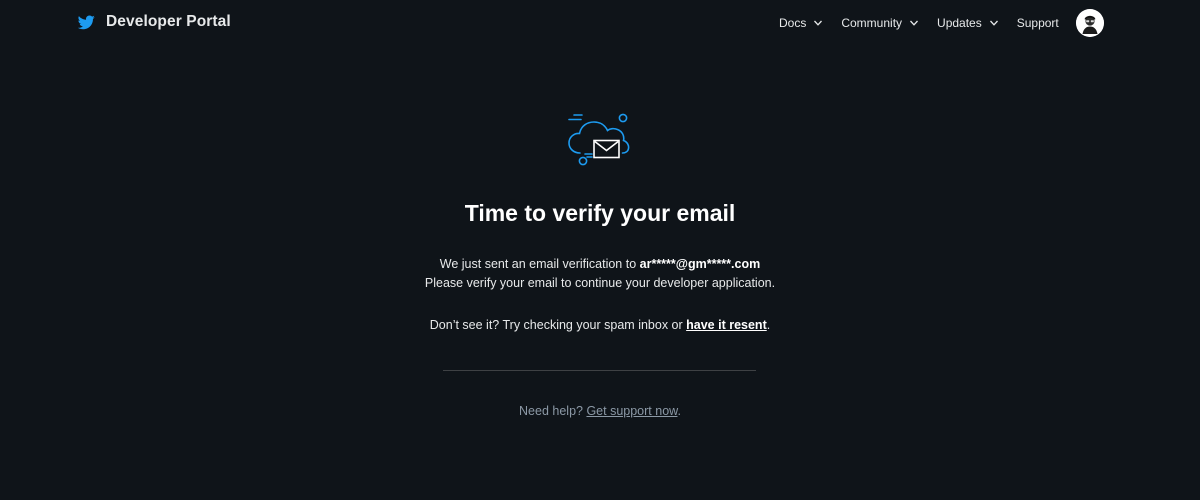 This screenshot has width=1200, height=500. Describe the element at coordinates (539, 264) in the screenshot. I see `verification-message-prefix: We just sent an email verification to` at that location.